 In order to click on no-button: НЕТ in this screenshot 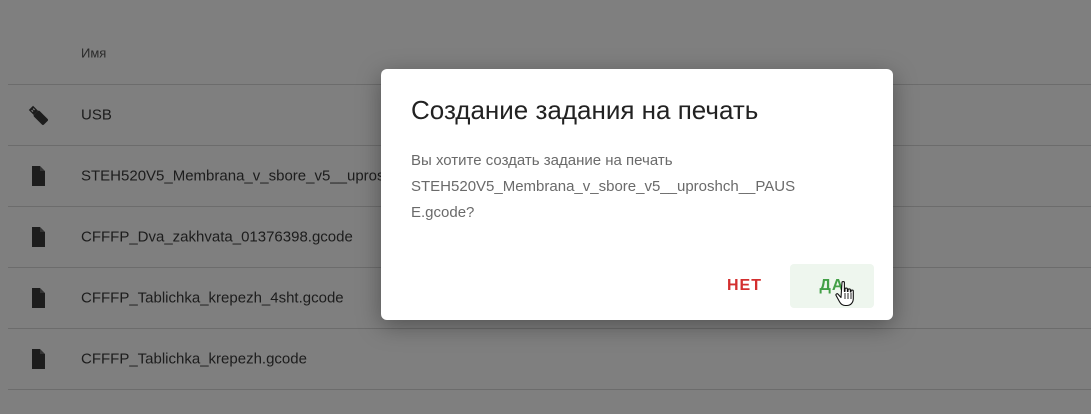, I will do `click(744, 286)`.